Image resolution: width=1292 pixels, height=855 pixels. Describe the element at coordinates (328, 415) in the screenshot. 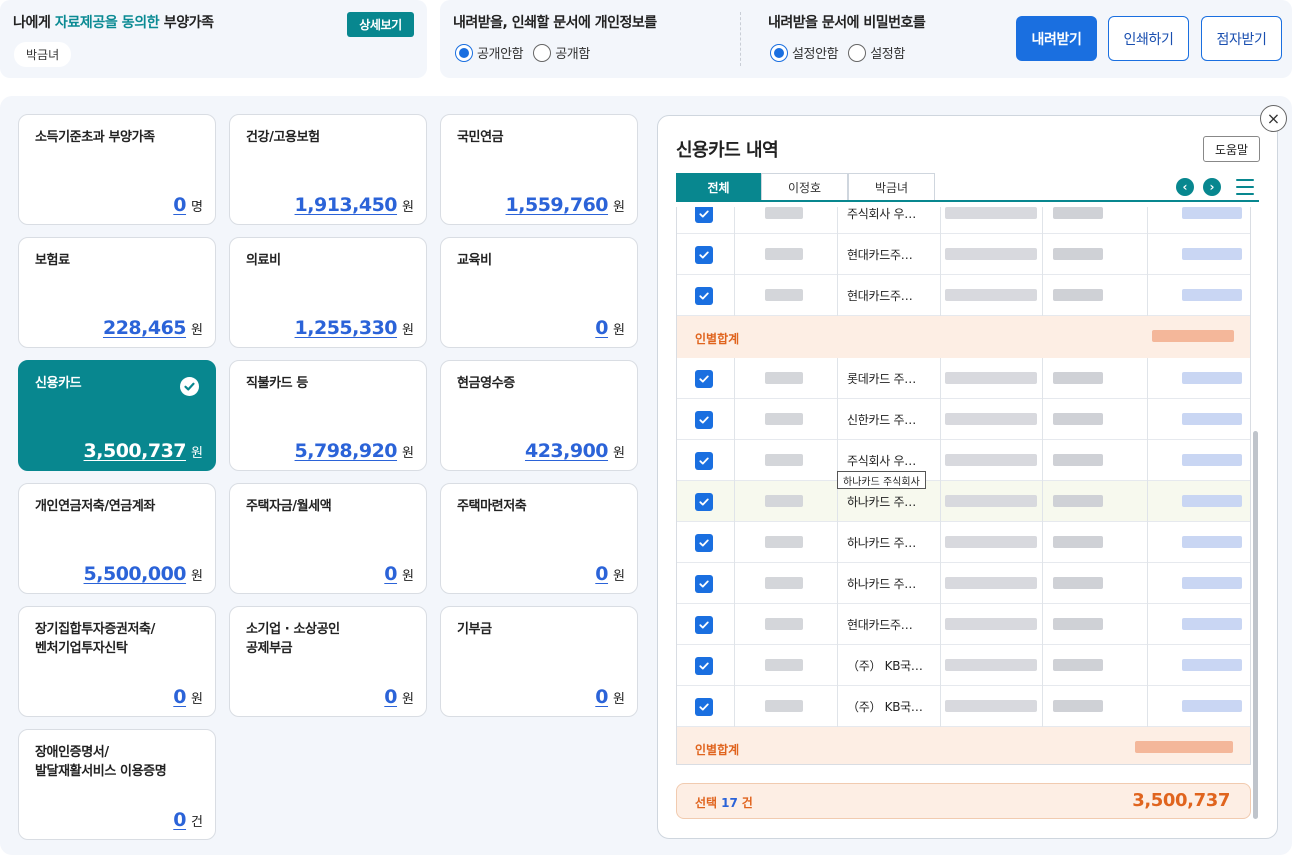

I see `deduction-card: 직불카드 등 5,798,920 원` at that location.